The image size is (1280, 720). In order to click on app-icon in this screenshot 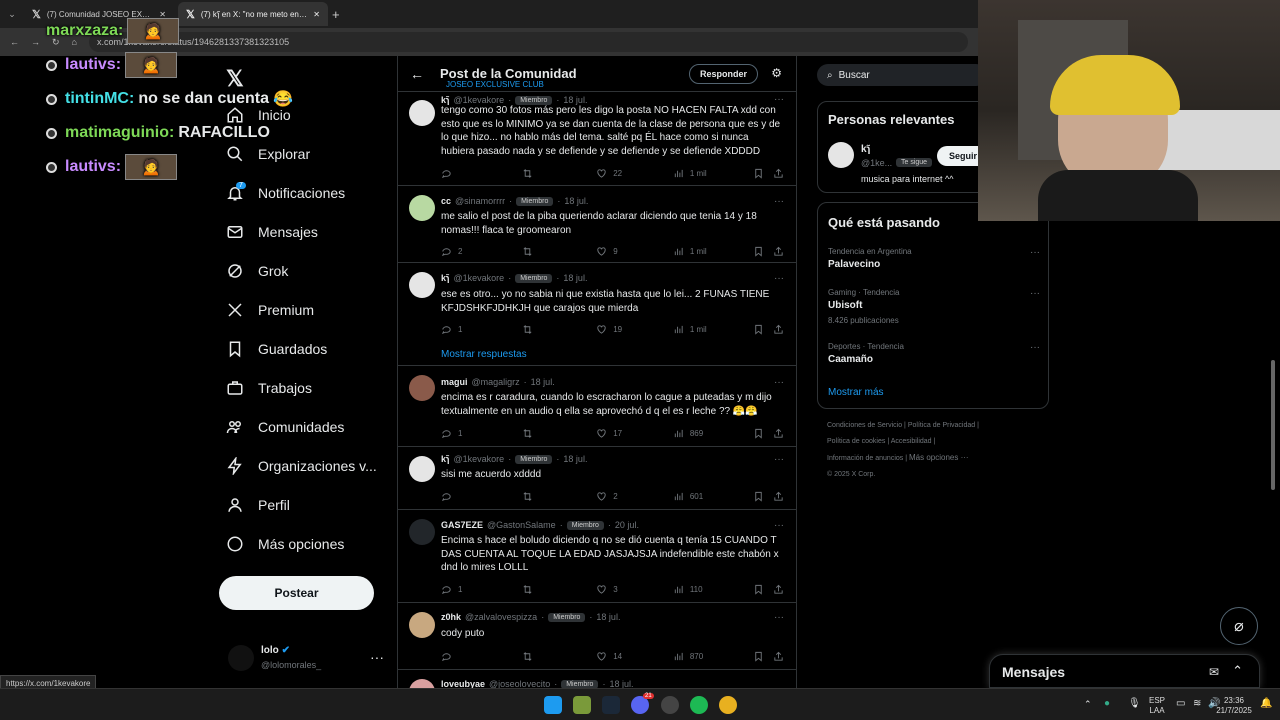, I will do `click(670, 705)`.